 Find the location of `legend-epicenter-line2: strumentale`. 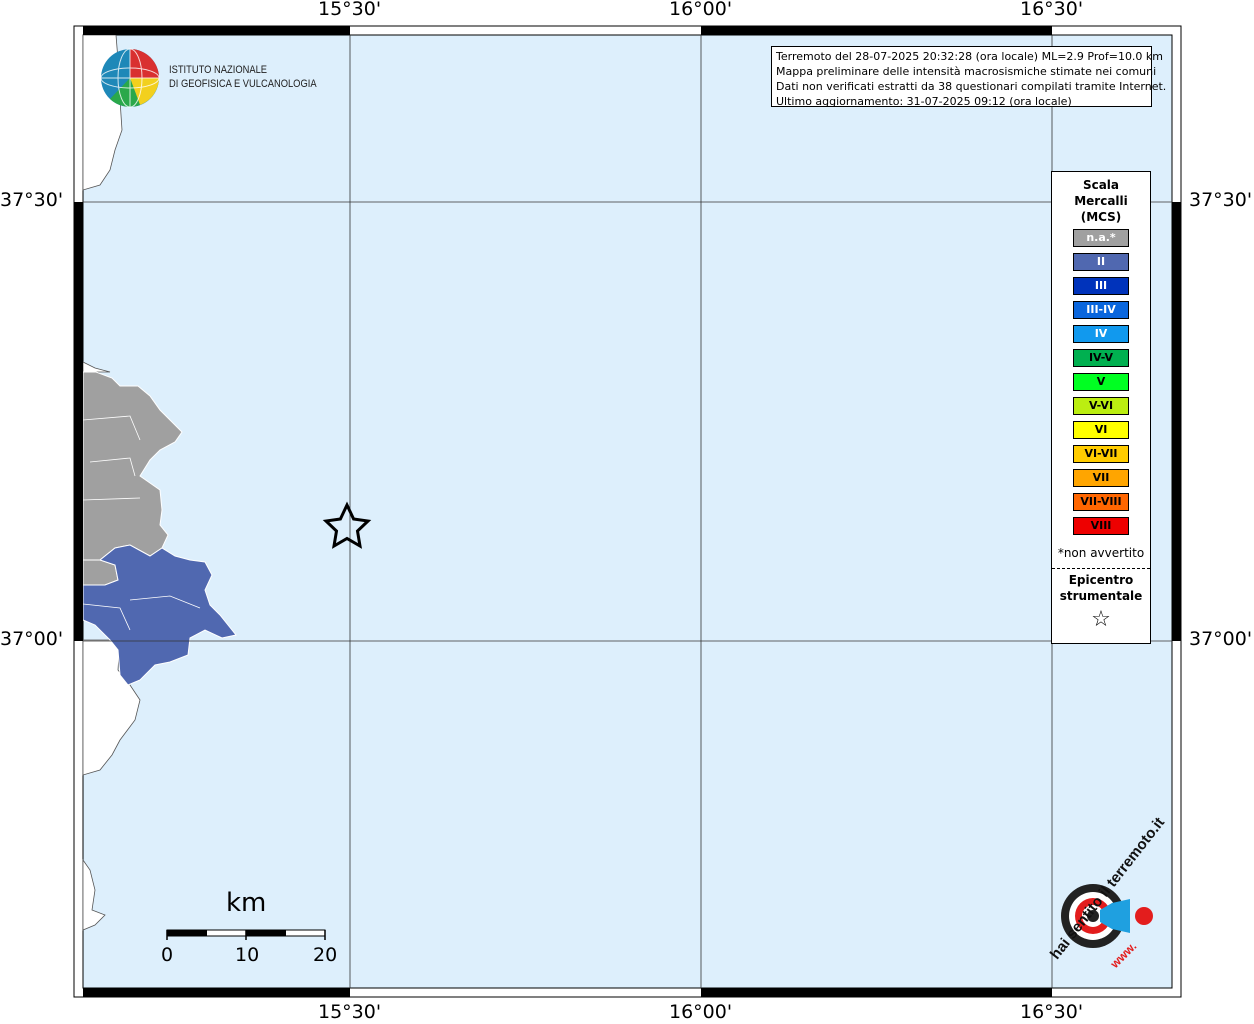

legend-epicenter-line2: strumentale is located at coordinates (1101, 596).